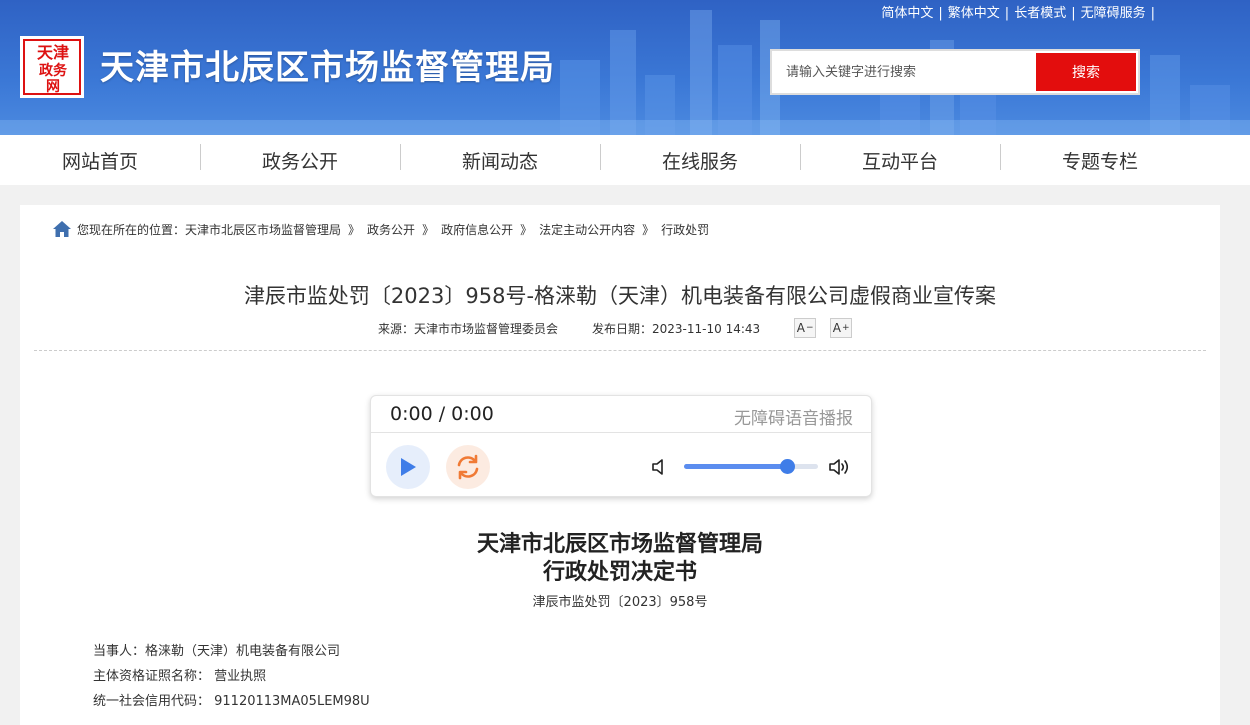  Describe the element at coordinates (659, 467) in the screenshot. I see `mute-icon` at that location.